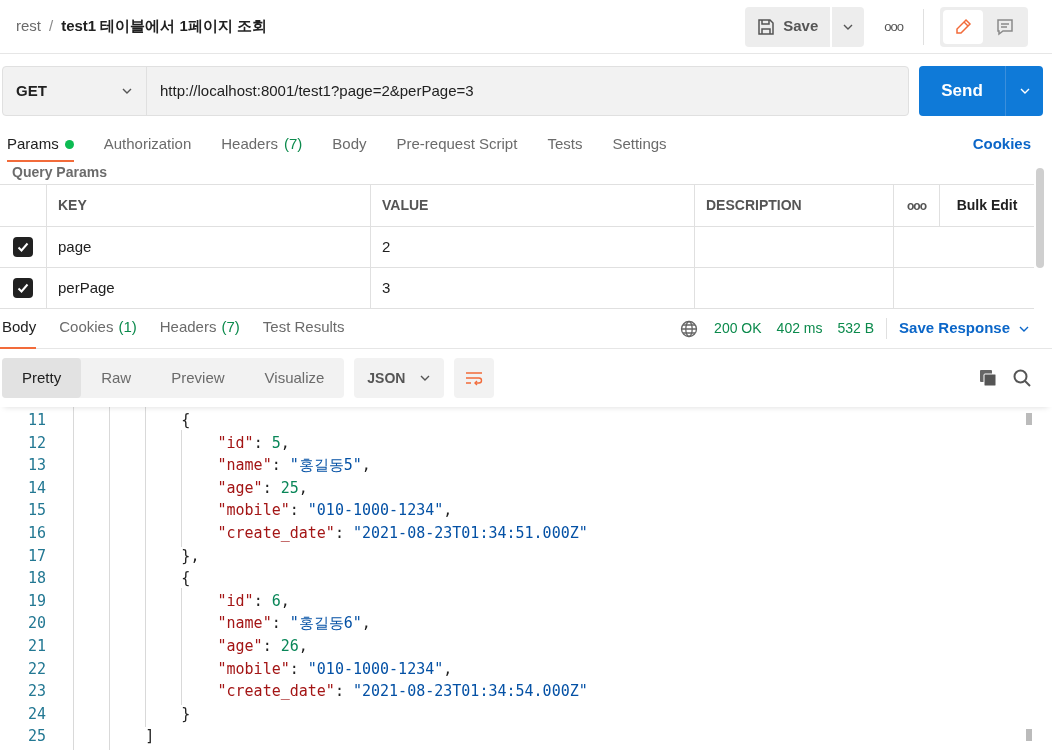  I want to click on response-tab: Test Results, so click(302, 328).